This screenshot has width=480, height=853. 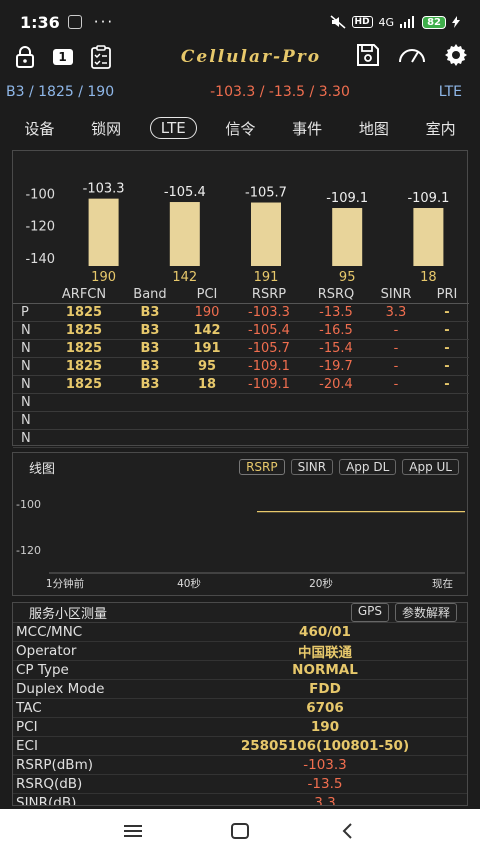 What do you see at coordinates (240, 800) in the screenshot?
I see `serving-row: SINR(dB) 3.3` at bounding box center [240, 800].